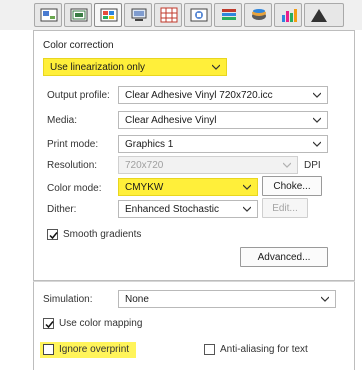 Image resolution: width=362 pixels, height=370 pixels. I want to click on media-icon, so click(79, 15).